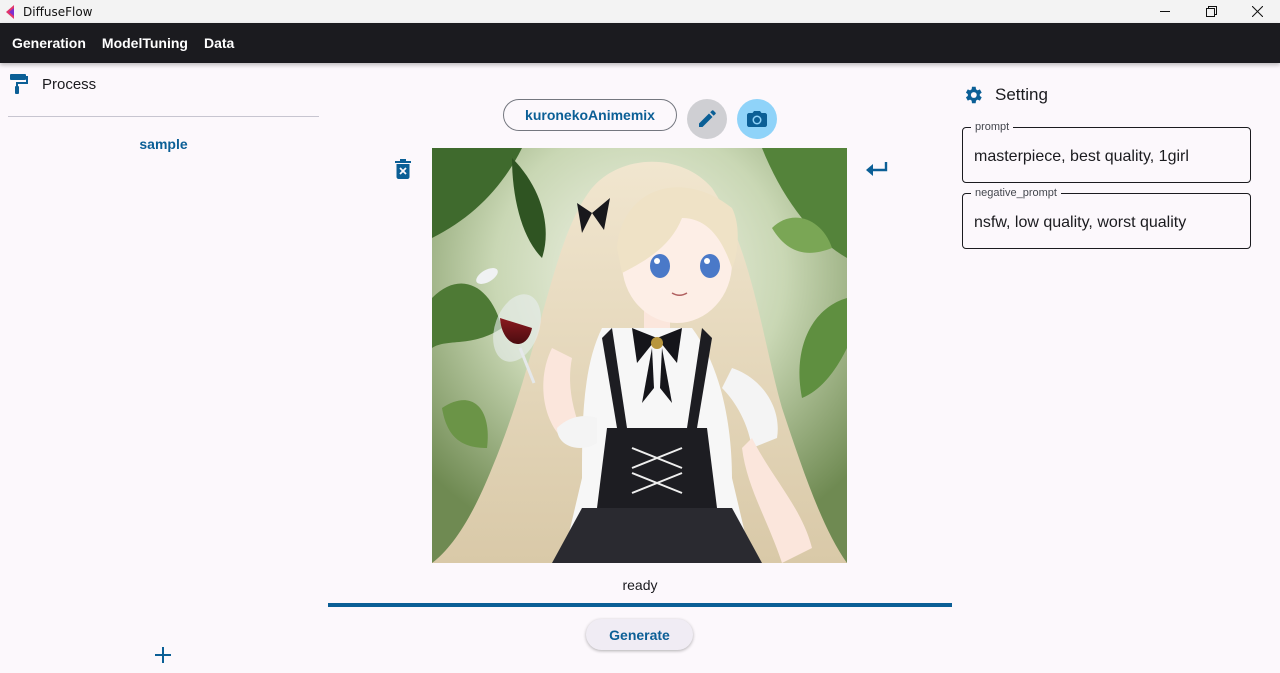 The image size is (1280, 673). I want to click on edit-button, so click(707, 119).